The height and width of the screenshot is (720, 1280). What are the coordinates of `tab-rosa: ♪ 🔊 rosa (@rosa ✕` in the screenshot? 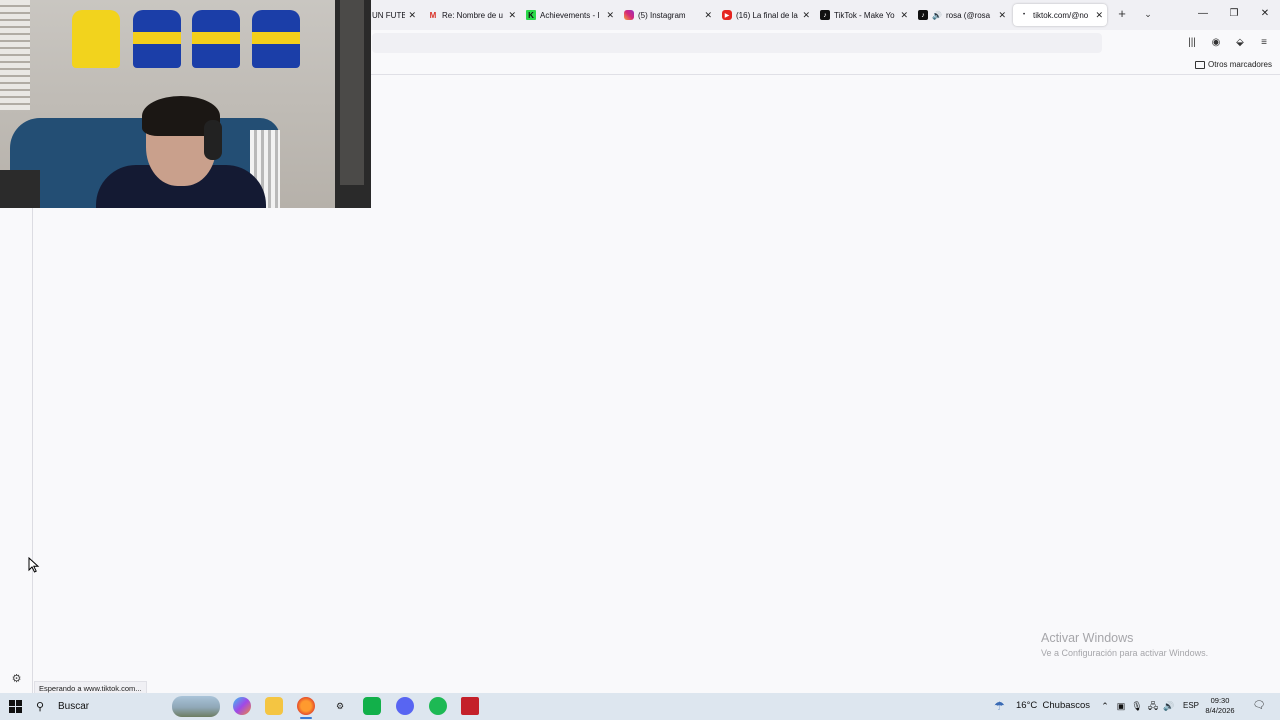 It's located at (962, 15).